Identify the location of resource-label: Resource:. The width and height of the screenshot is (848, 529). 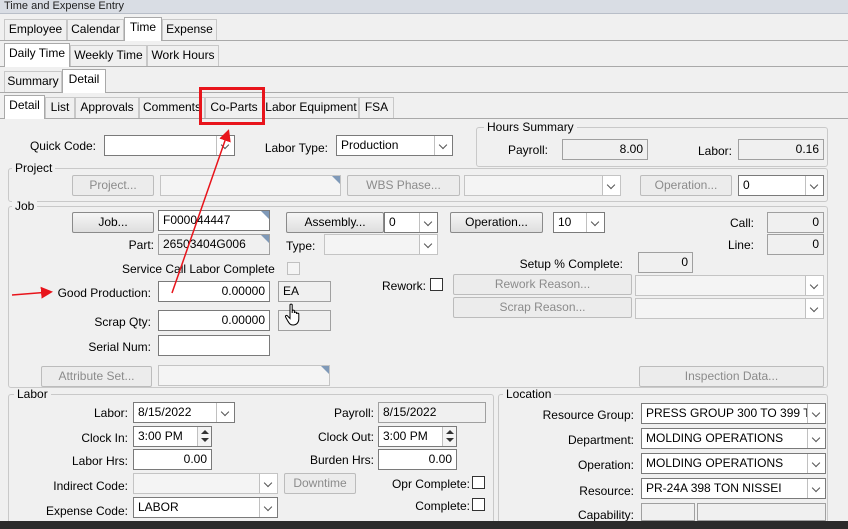
(606, 491).